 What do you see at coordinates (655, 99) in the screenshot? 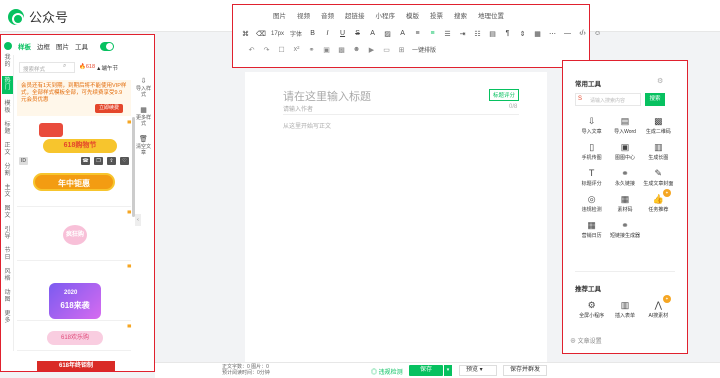
I see `tools-search-button: 搜索` at bounding box center [655, 99].